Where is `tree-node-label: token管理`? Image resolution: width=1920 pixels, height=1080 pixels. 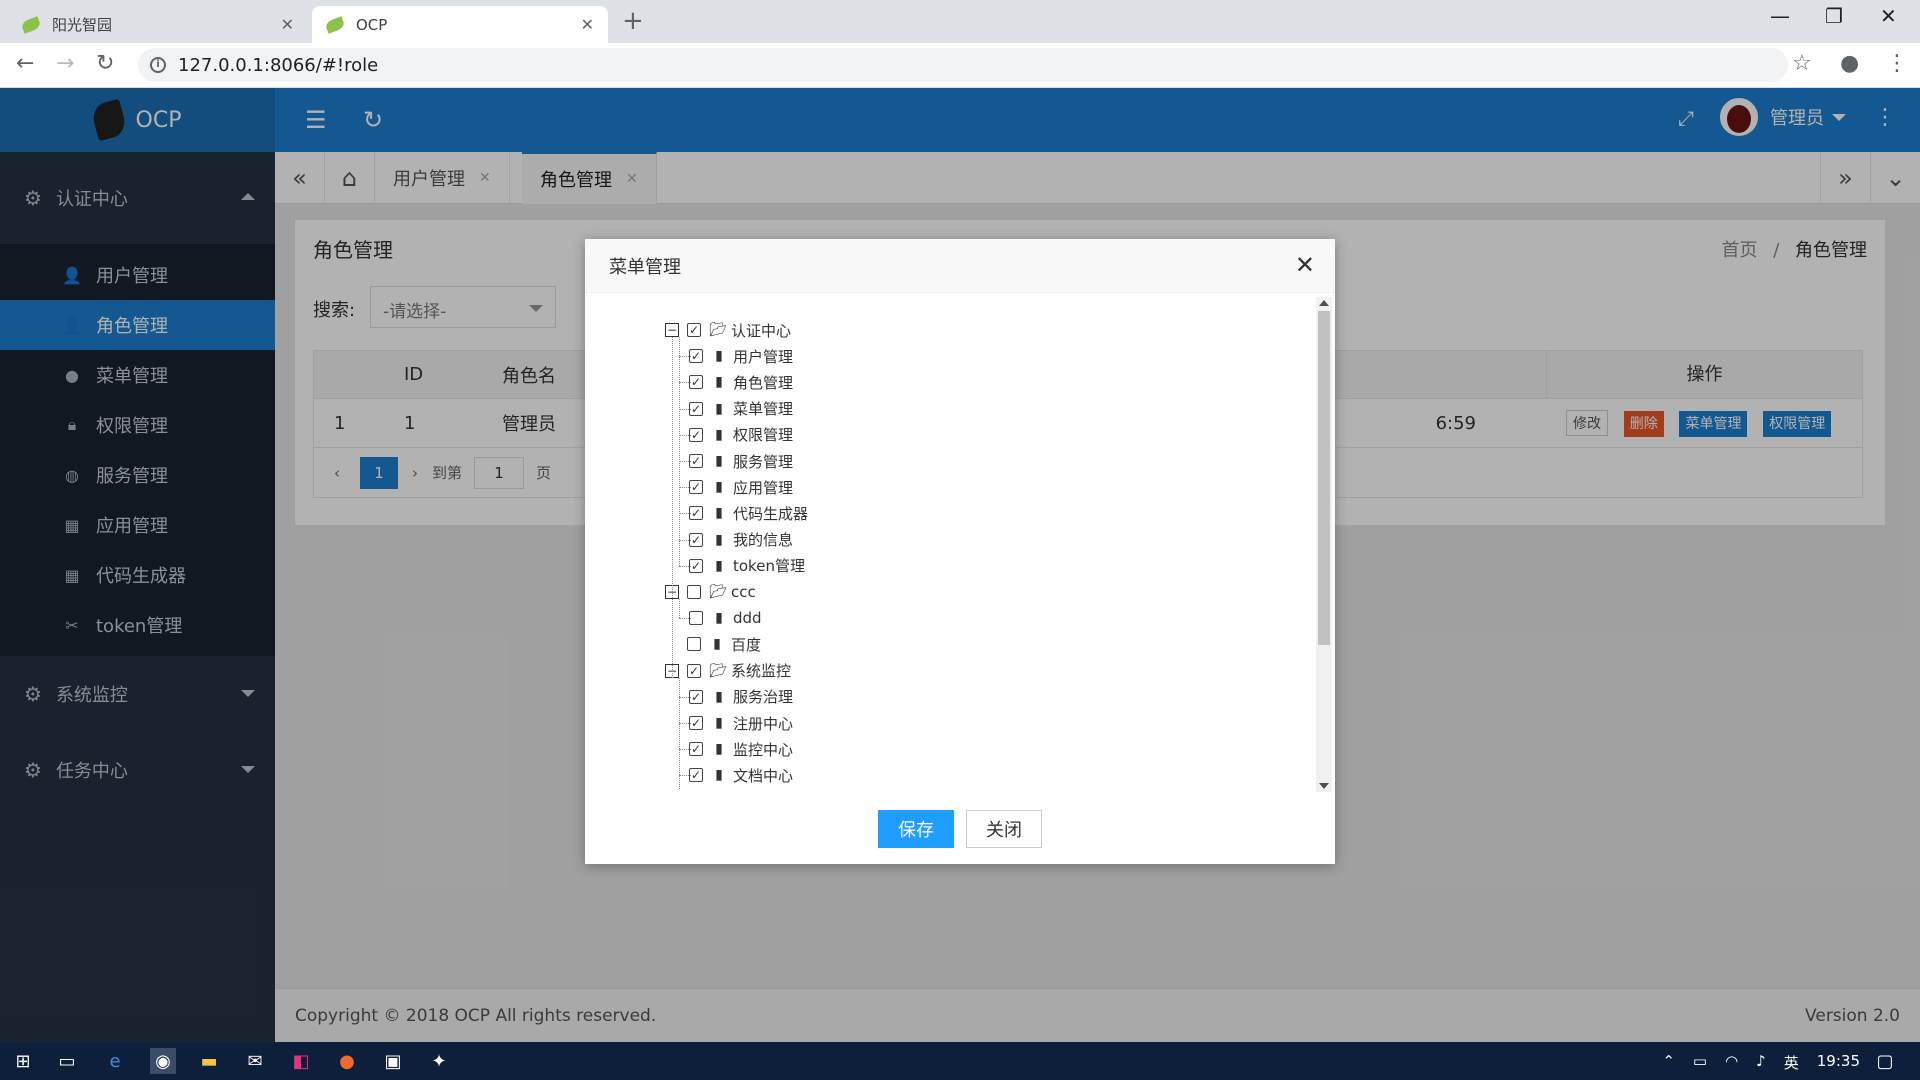
tree-node-label: token管理 is located at coordinates (769, 566).